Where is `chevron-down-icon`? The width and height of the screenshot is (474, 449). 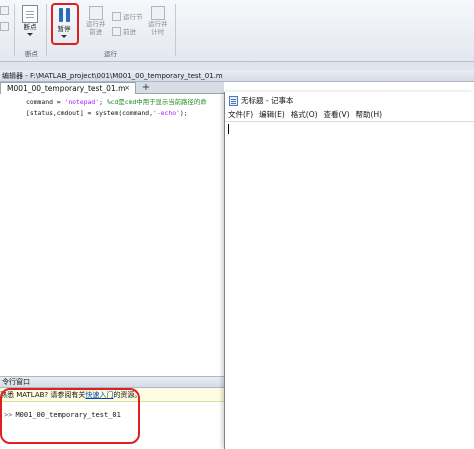 chevron-down-icon is located at coordinates (30, 34).